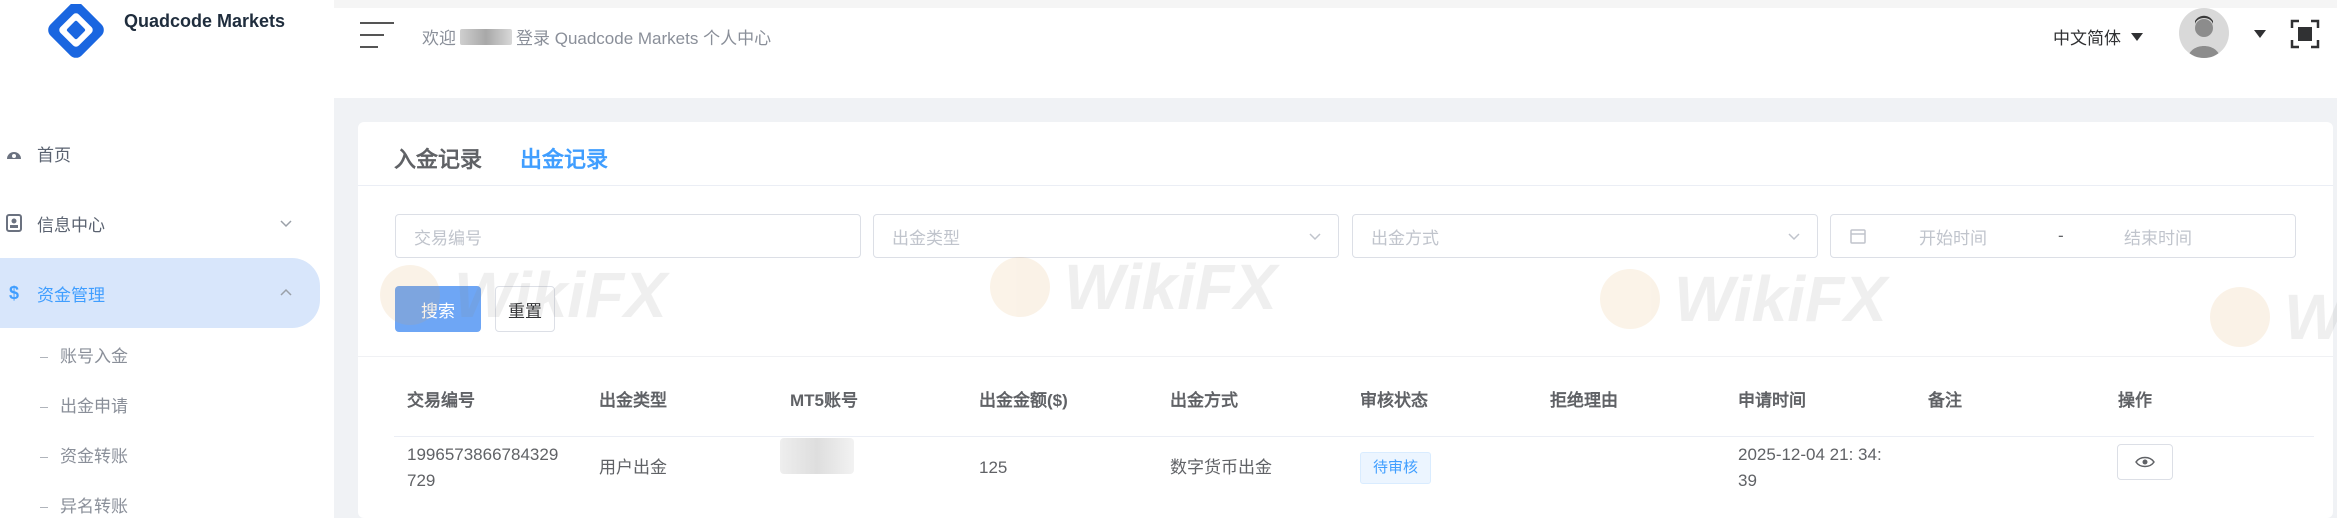  What do you see at coordinates (14, 153) in the screenshot?
I see `dashboard-icon` at bounding box center [14, 153].